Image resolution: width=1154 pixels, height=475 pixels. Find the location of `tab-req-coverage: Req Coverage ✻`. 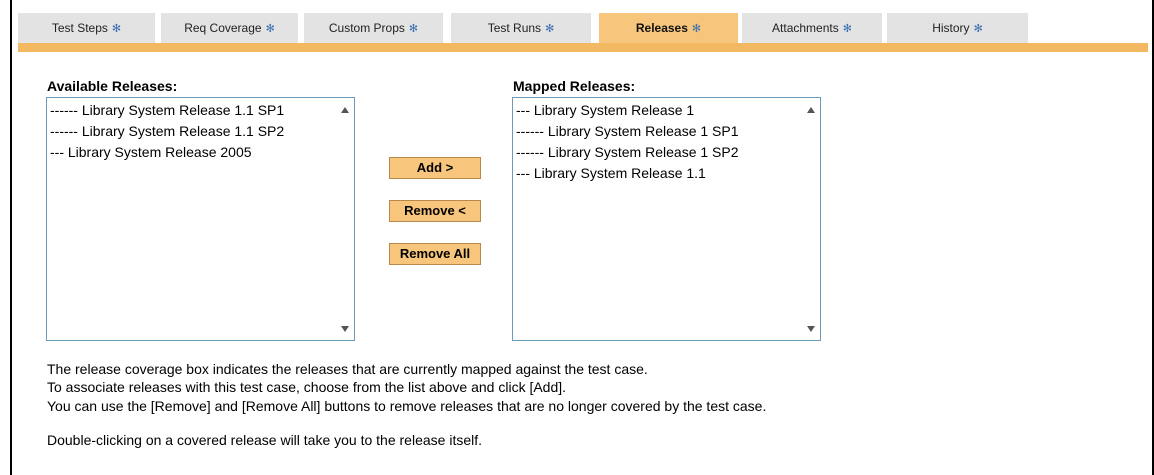

tab-req-coverage: Req Coverage ✻ is located at coordinates (229, 28).